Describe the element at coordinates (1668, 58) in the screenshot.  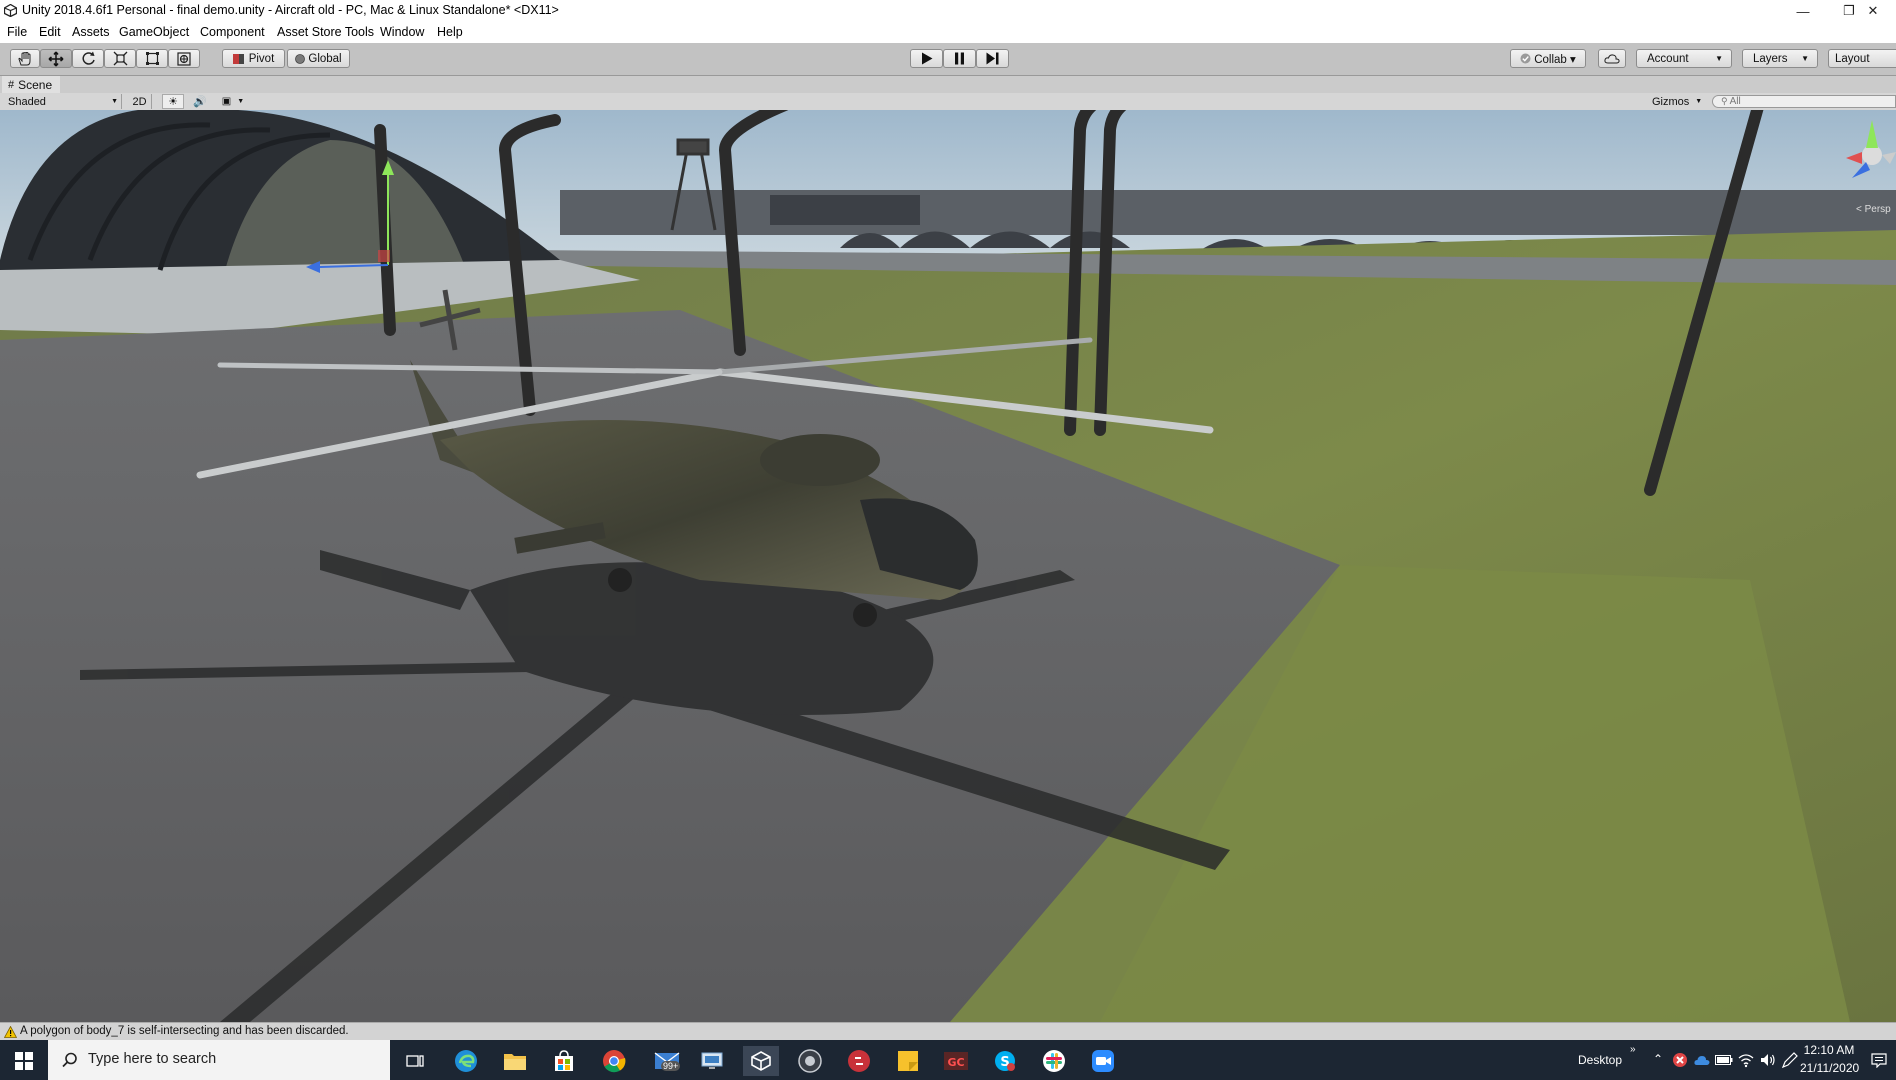
I see `account-label: Account` at that location.